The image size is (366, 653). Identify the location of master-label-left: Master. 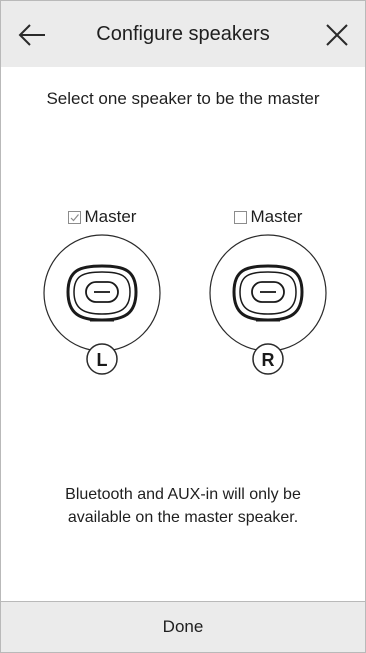
(110, 216).